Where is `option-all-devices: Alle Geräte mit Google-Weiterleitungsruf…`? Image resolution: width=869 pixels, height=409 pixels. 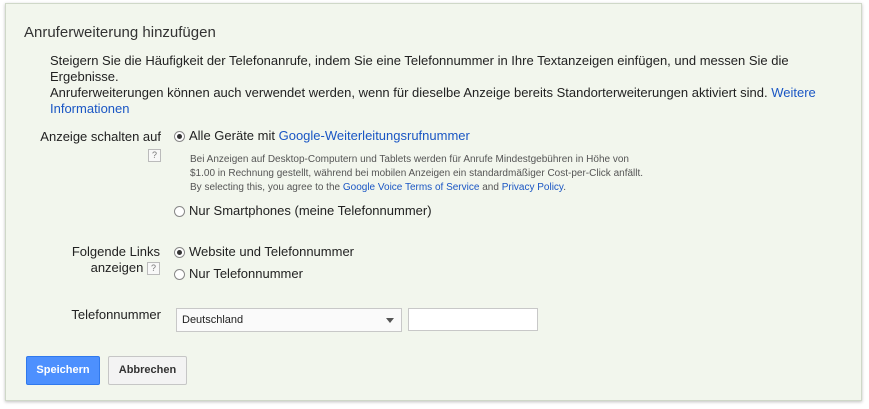 option-all-devices: Alle Geräte mit Google-Weiterleitungsruf… is located at coordinates (322, 136).